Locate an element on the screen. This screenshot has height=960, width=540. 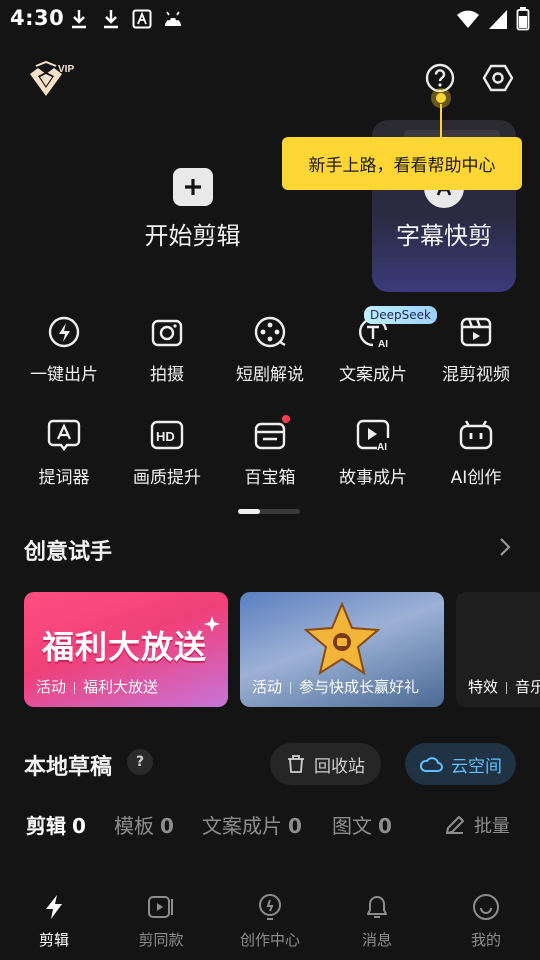
settings-button is located at coordinates (498, 78).